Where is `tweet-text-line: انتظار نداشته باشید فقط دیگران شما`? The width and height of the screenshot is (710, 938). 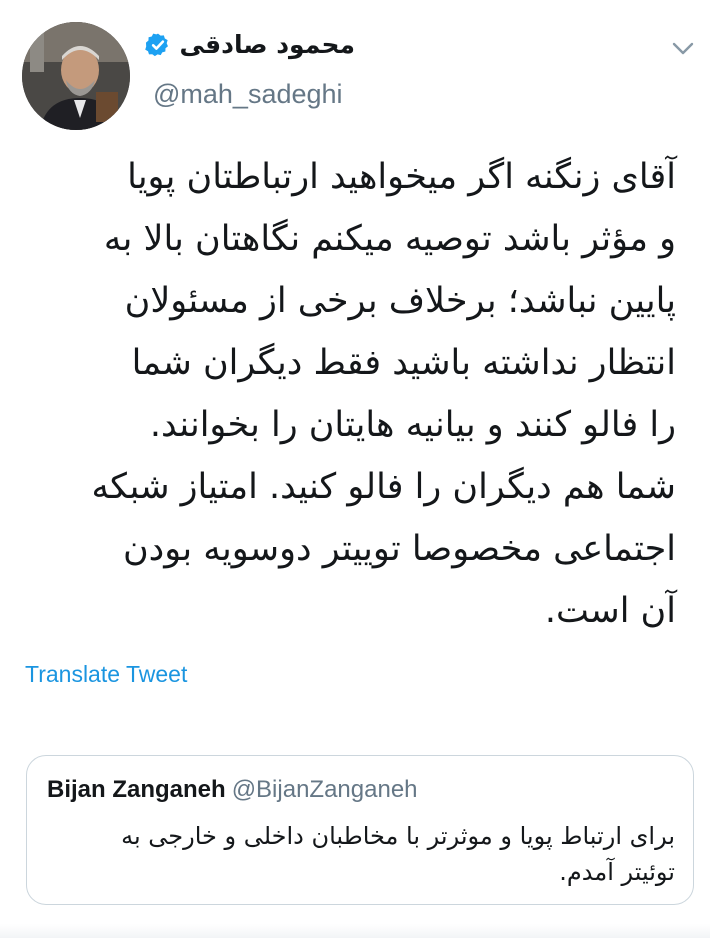 tweet-text-line: انتظار نداشته باشید فقط دیگران شما is located at coordinates (403, 363).